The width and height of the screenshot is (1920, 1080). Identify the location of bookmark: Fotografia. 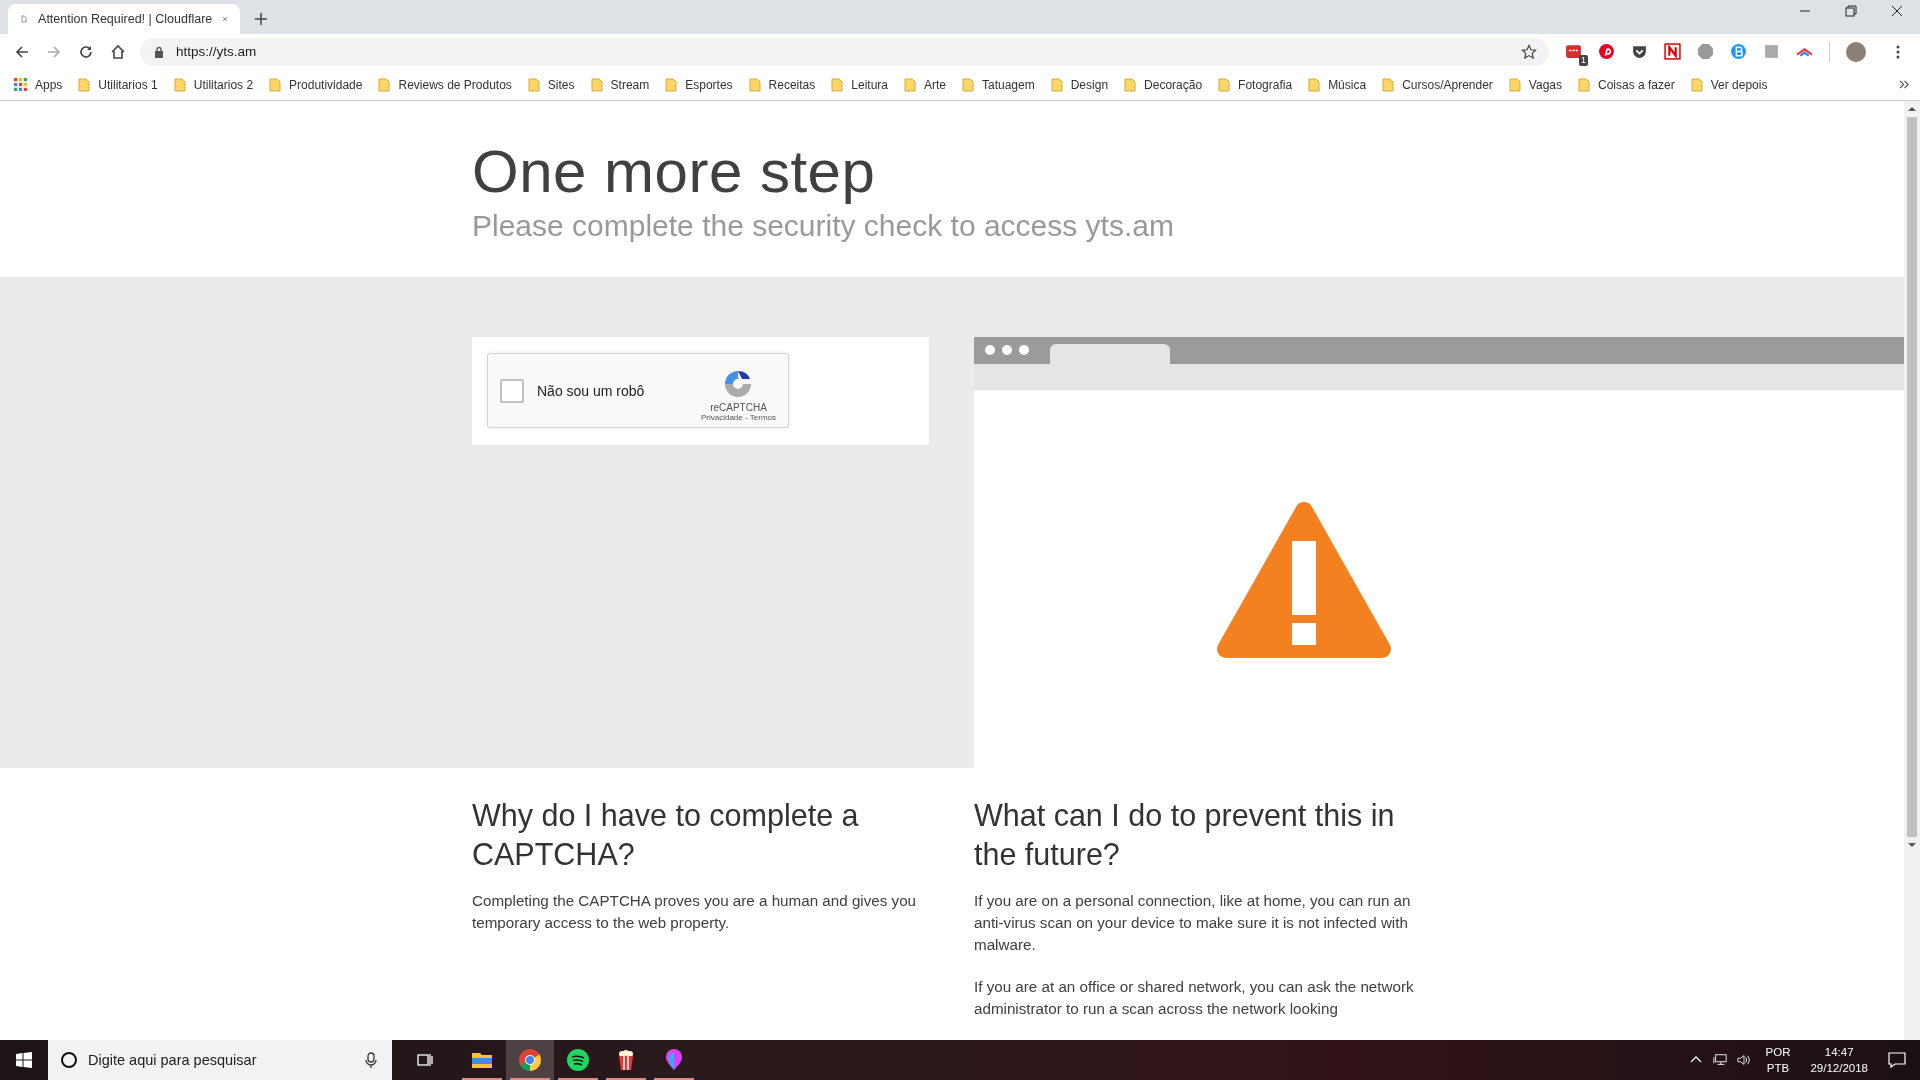
(1255, 84).